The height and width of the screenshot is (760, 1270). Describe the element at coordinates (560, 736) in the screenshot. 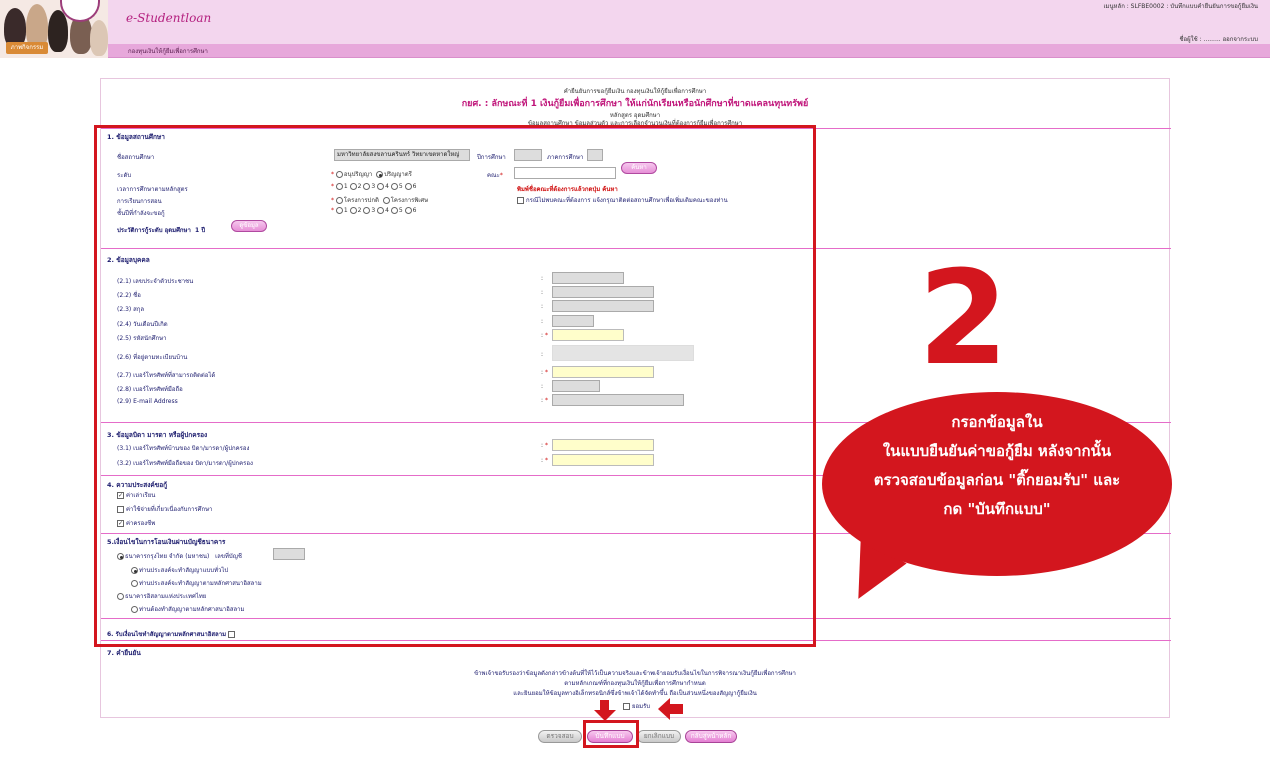

I see `check-button: ตรวจสอบ` at that location.